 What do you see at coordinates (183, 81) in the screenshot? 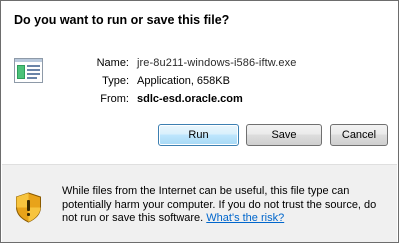
I see `file-type-value: Application, 658KB` at bounding box center [183, 81].